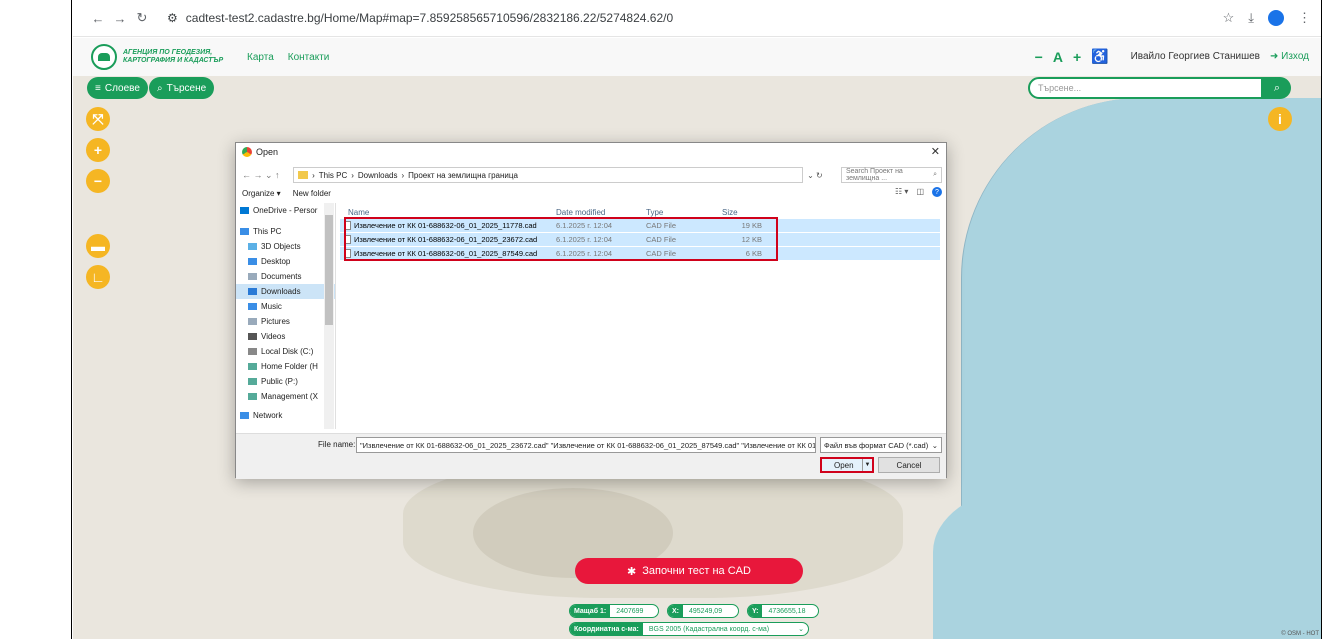 The image size is (1327, 639). I want to click on cloud-icon, so click(244, 210).